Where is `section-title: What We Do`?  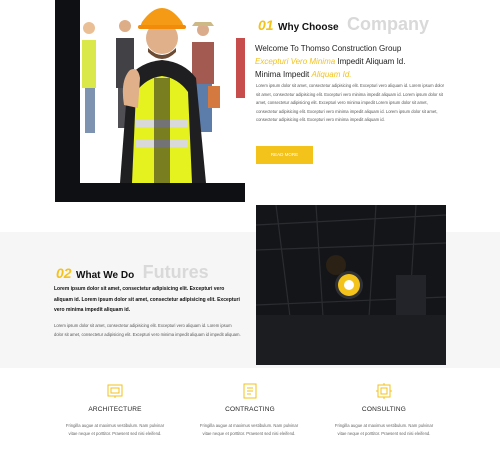 section-title: What We Do is located at coordinates (105, 275).